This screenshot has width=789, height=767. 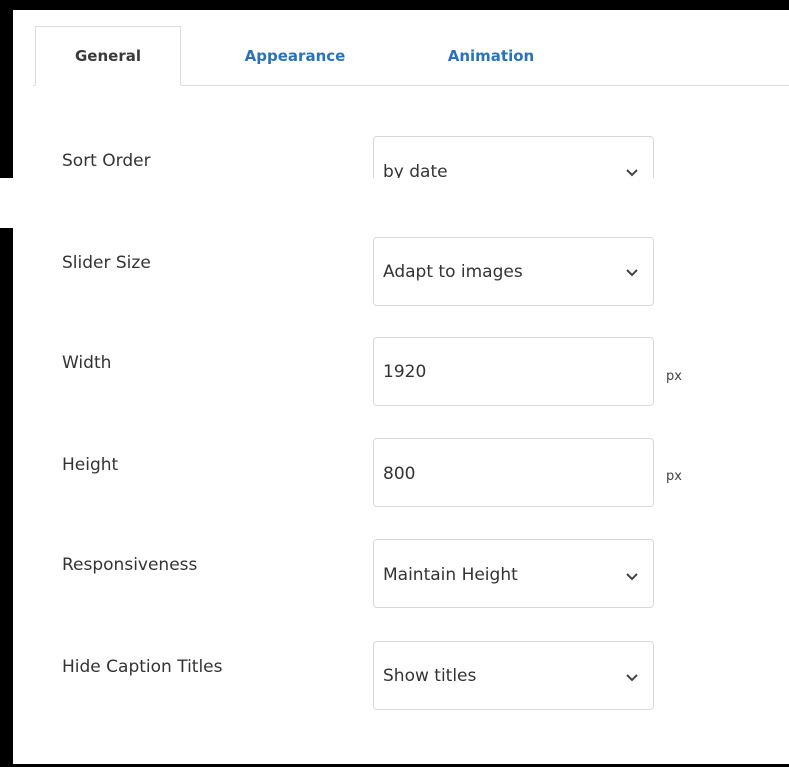 What do you see at coordinates (415, 170) in the screenshot?
I see `sort-order-value: by date` at bounding box center [415, 170].